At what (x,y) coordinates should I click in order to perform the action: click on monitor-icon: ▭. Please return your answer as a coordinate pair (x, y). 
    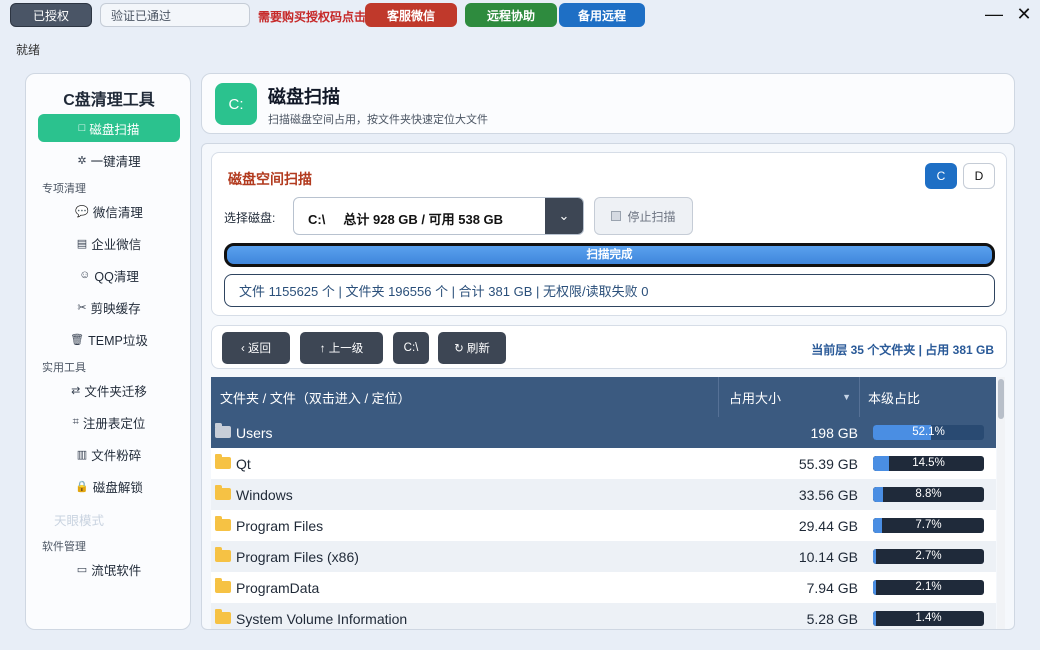
    Looking at the image, I should click on (82, 569).